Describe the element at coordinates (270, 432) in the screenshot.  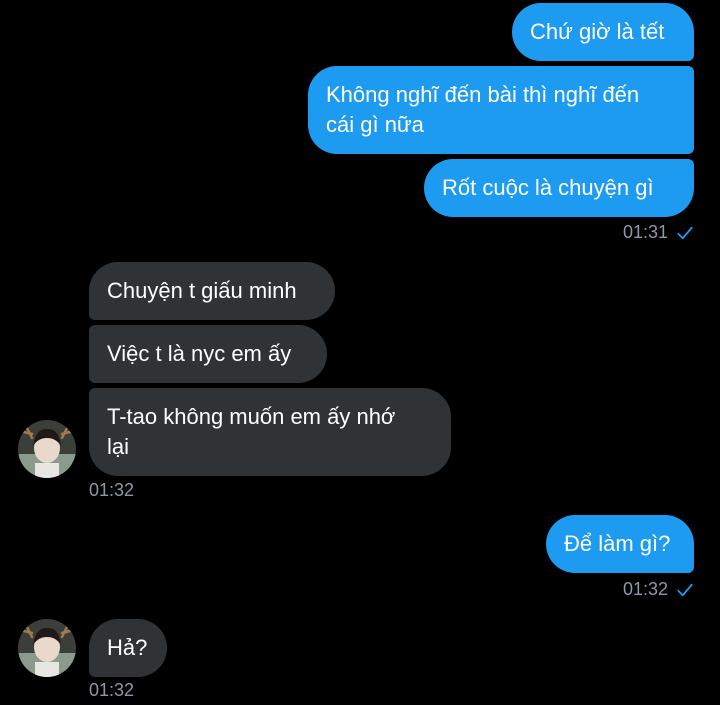
I see `message-bubble-incoming: T-tao không muốn em ấy nhớ lại` at that location.